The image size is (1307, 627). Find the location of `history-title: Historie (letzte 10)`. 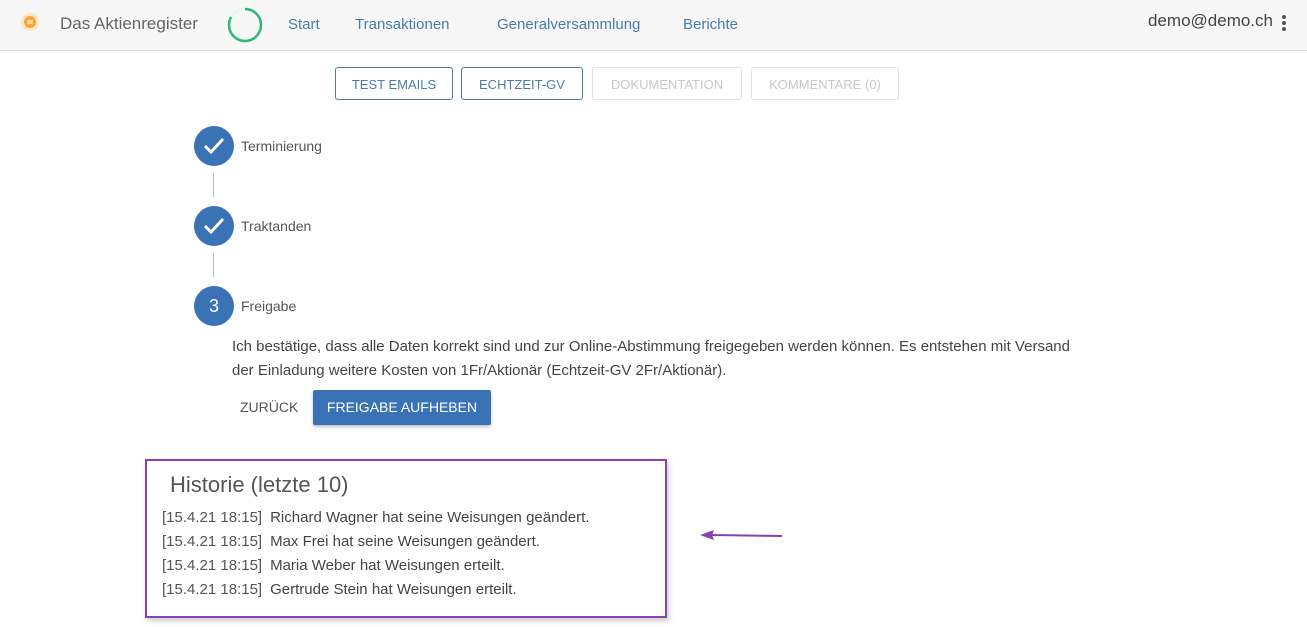

history-title: Historie (letzte 10) is located at coordinates (259, 484).